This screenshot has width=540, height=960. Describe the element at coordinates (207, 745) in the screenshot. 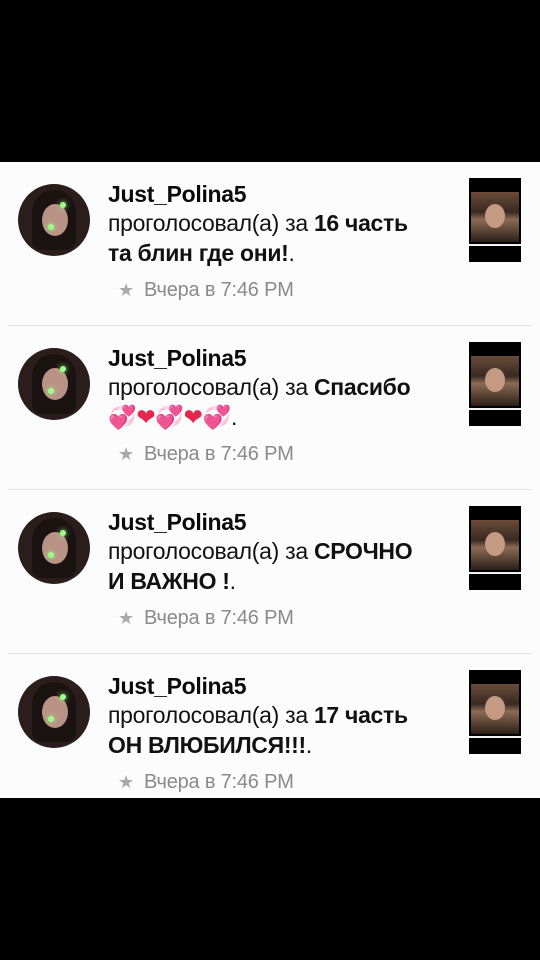

I see `story-title-continued: ОН ВЛЮБИЛСЯ!!!` at that location.